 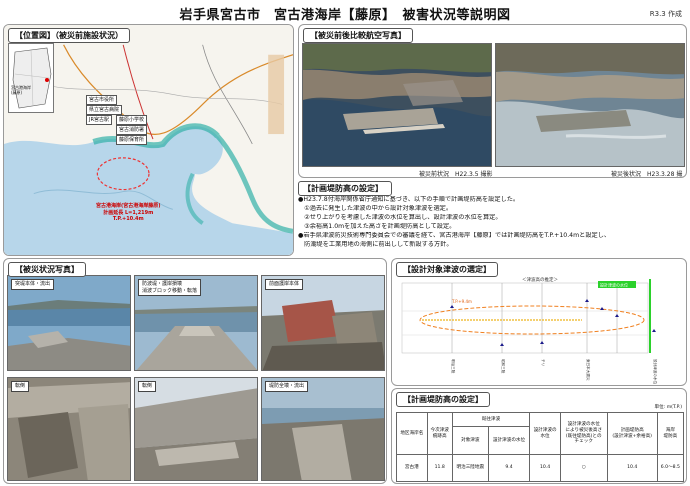 What do you see at coordinates (412, 468) in the screenshot?
I see `cell-area: 宮古港` at bounding box center [412, 468].